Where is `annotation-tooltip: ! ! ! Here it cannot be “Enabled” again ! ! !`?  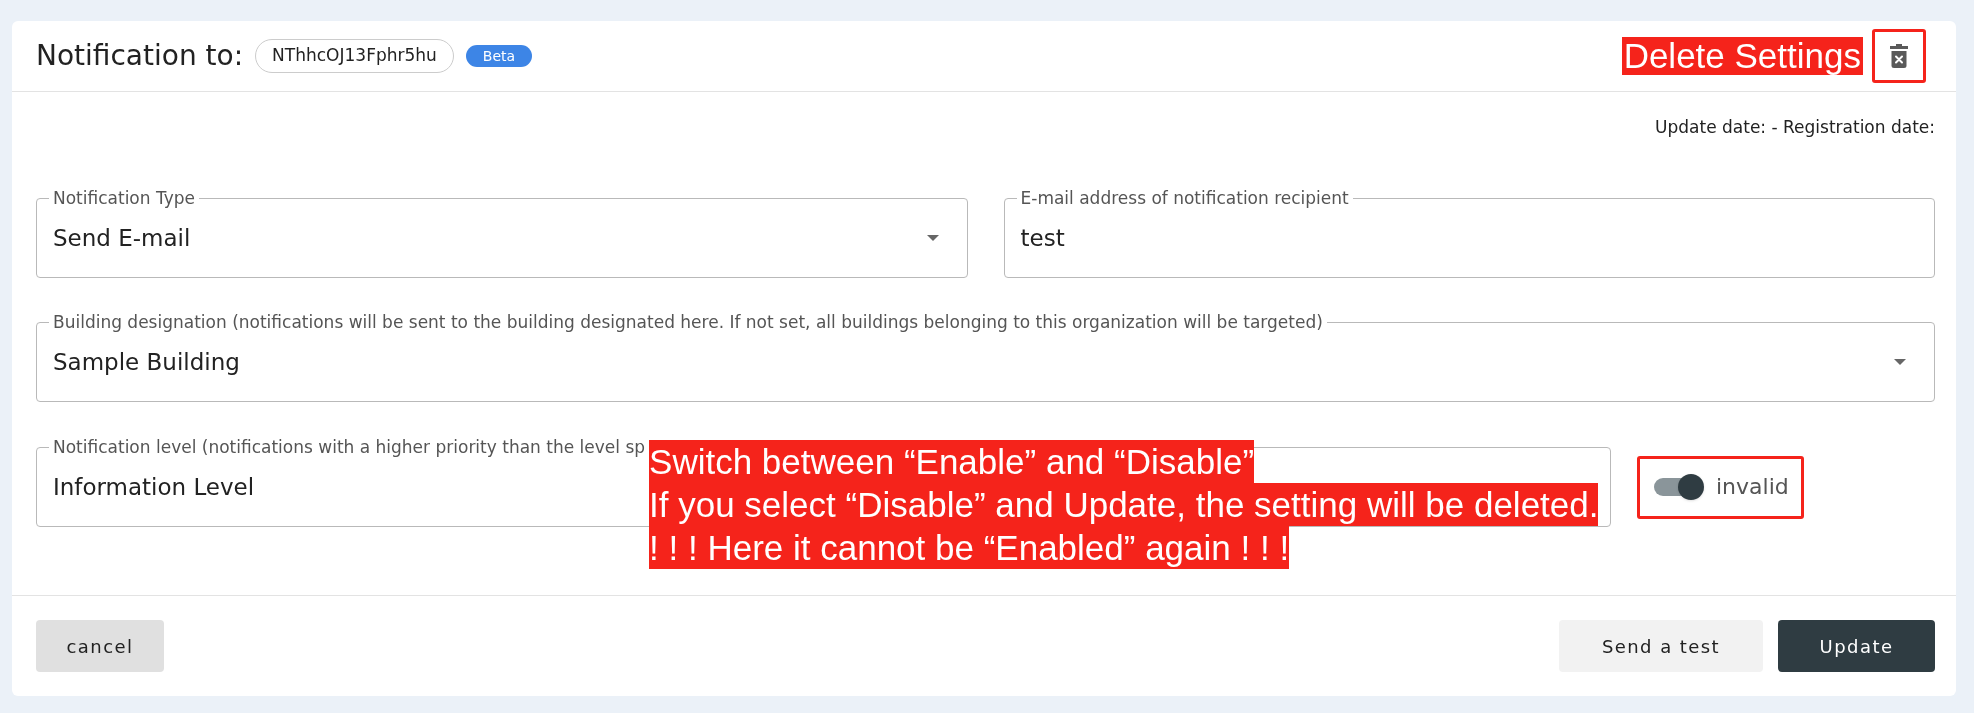 annotation-tooltip: ! ! ! Here it cannot be “Enabled” again ! ! ! is located at coordinates (969, 547).